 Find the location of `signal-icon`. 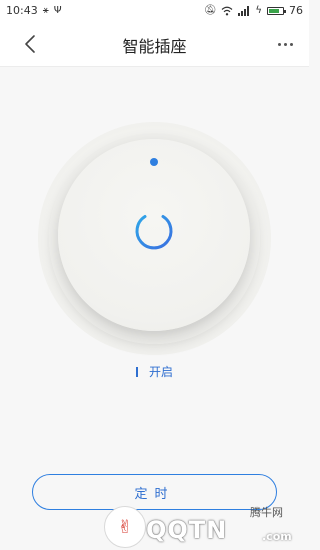

signal-icon is located at coordinates (244, 10).